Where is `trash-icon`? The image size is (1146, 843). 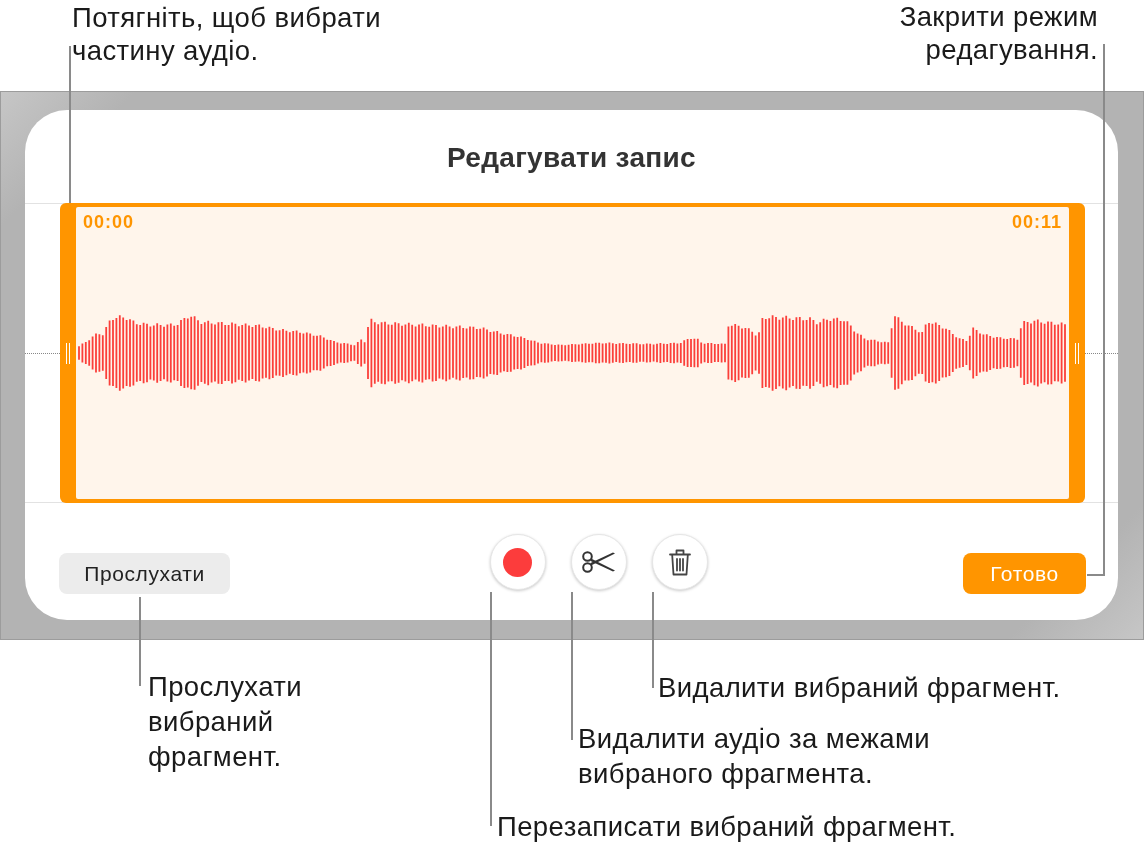
trash-icon is located at coordinates (679, 562).